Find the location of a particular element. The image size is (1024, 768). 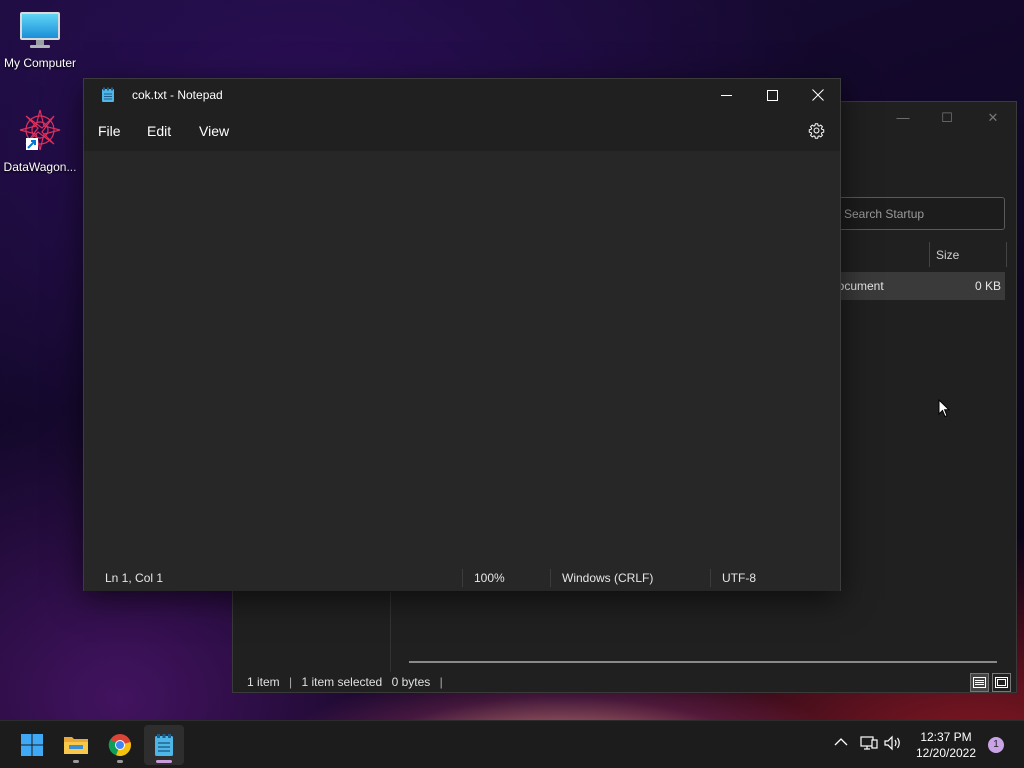

encoding: UTF-8 is located at coordinates (739, 578).